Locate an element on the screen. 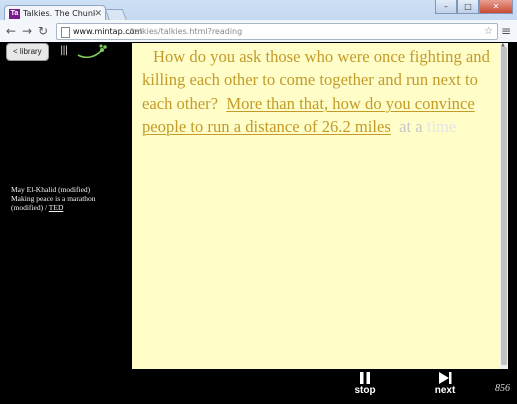  stop-button: stop is located at coordinates (365, 384).